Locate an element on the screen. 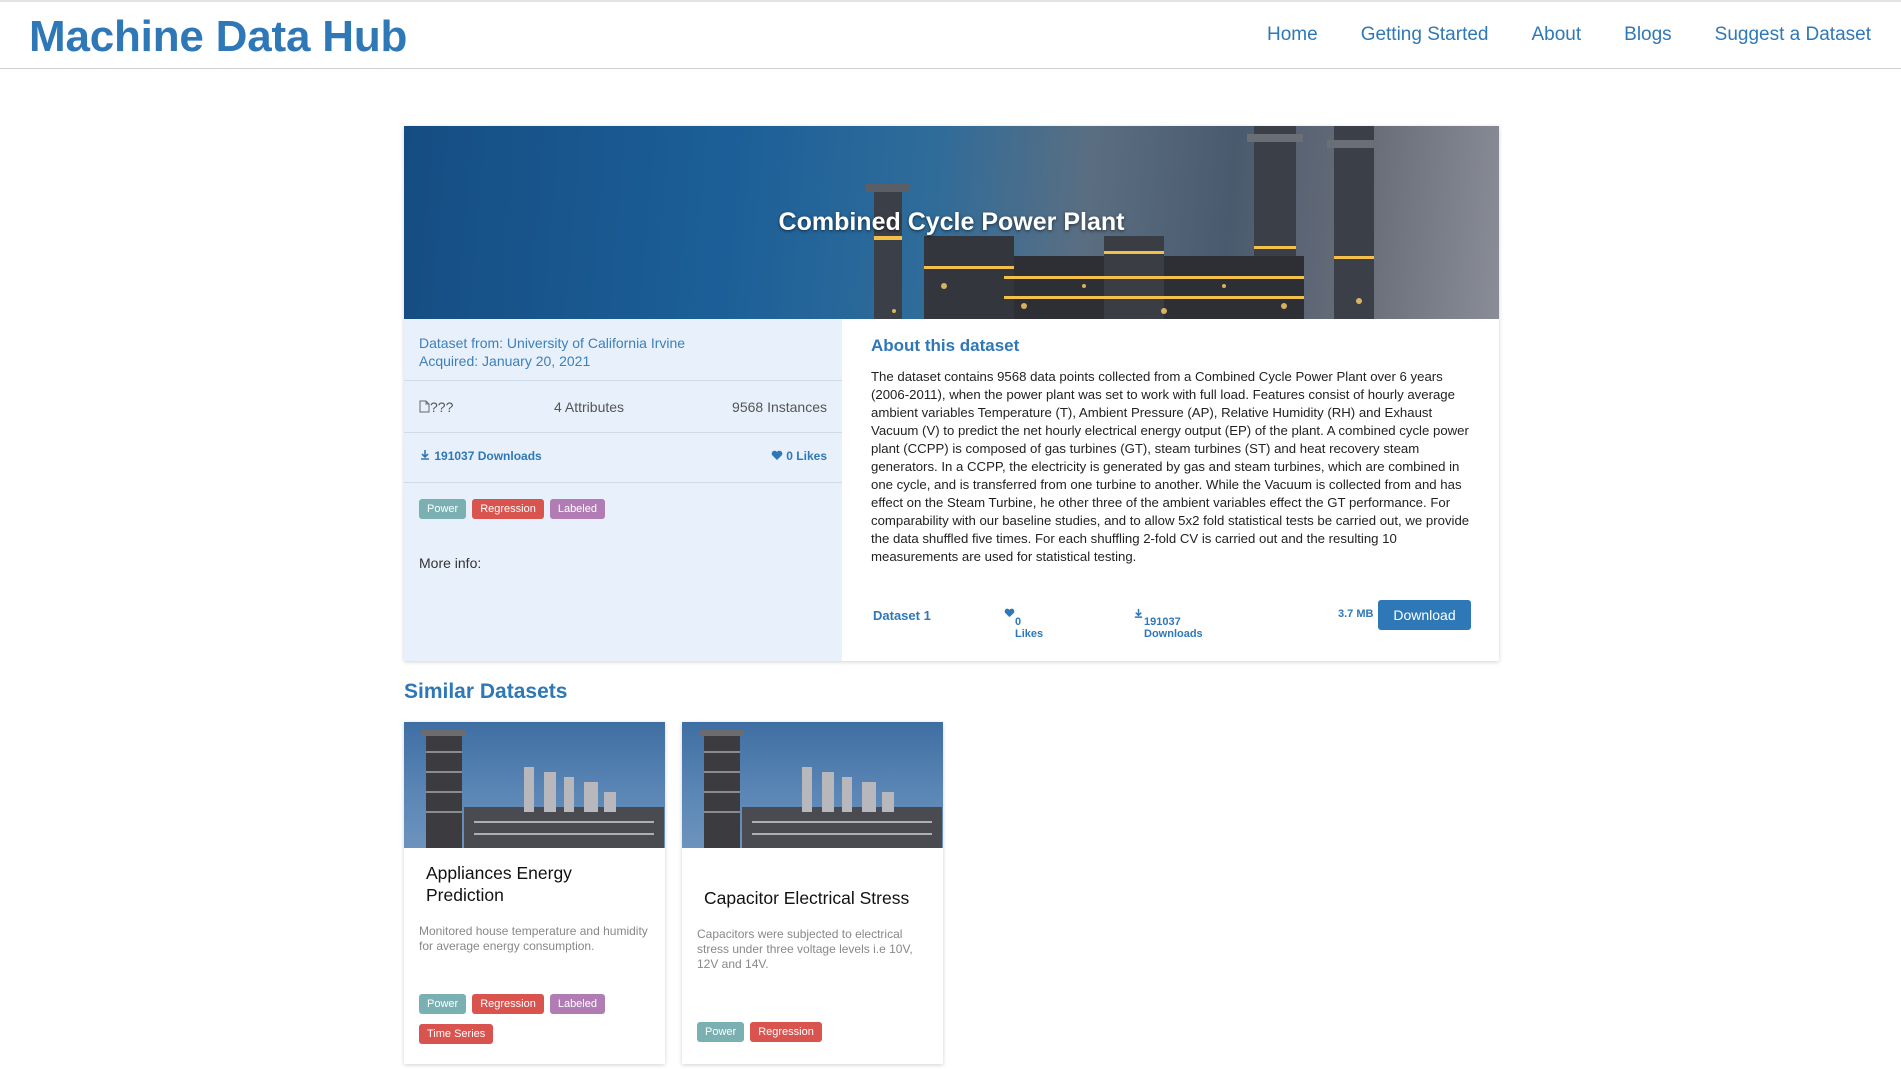  file-size: 3.7 MB is located at coordinates (1356, 614).